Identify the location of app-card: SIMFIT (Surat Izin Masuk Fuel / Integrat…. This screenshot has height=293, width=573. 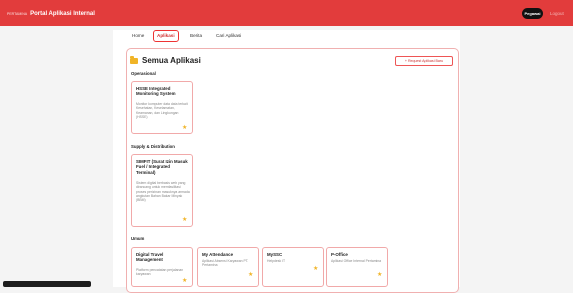
(162, 190).